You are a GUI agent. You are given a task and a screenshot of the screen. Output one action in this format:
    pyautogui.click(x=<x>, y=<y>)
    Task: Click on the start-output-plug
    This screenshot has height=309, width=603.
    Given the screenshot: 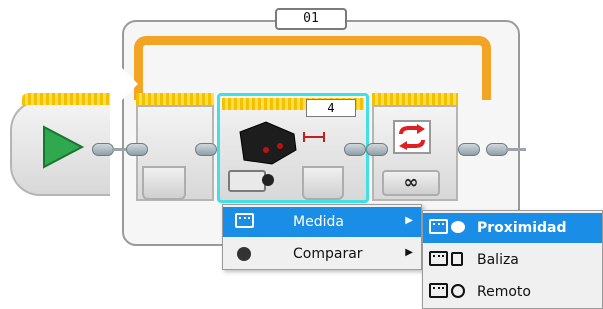 What is the action you would take?
    pyautogui.click(x=103, y=149)
    